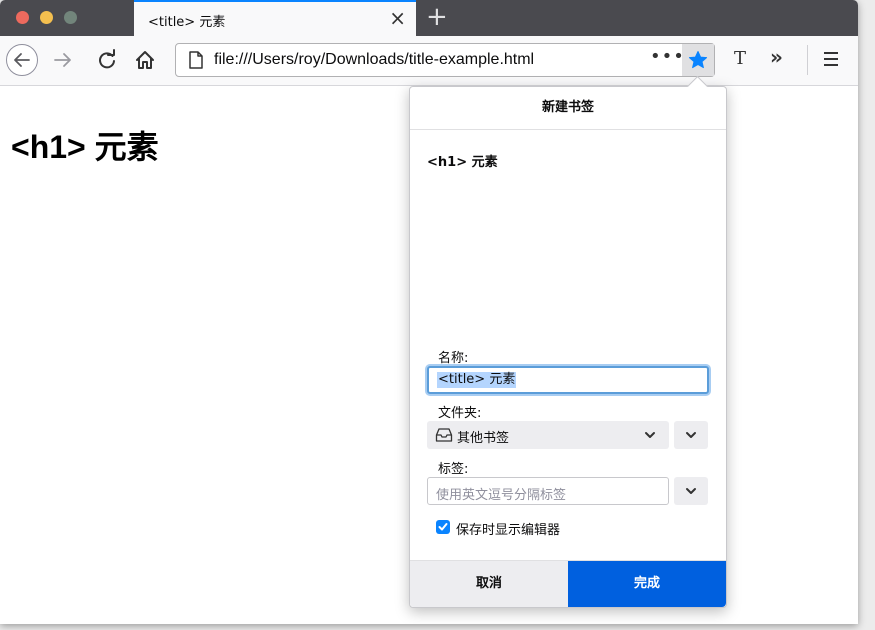 The height and width of the screenshot is (630, 875). Describe the element at coordinates (437, 17) in the screenshot. I see `new-tab-button: +` at that location.